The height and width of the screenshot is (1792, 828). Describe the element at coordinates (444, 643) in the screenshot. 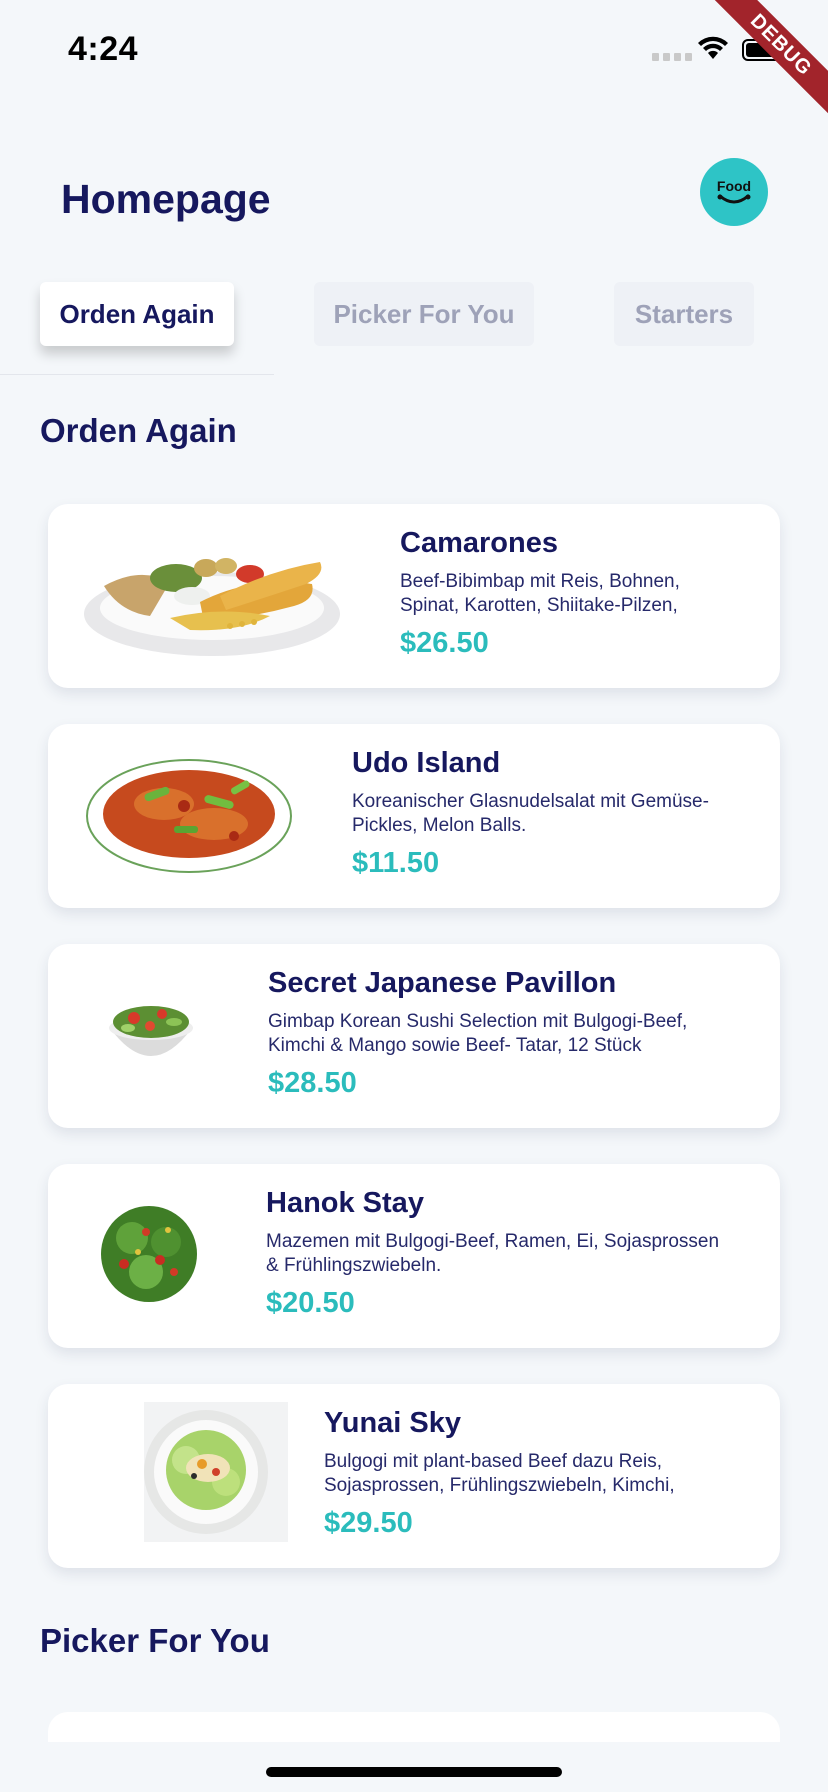

I see `item-price: $26.50` at that location.